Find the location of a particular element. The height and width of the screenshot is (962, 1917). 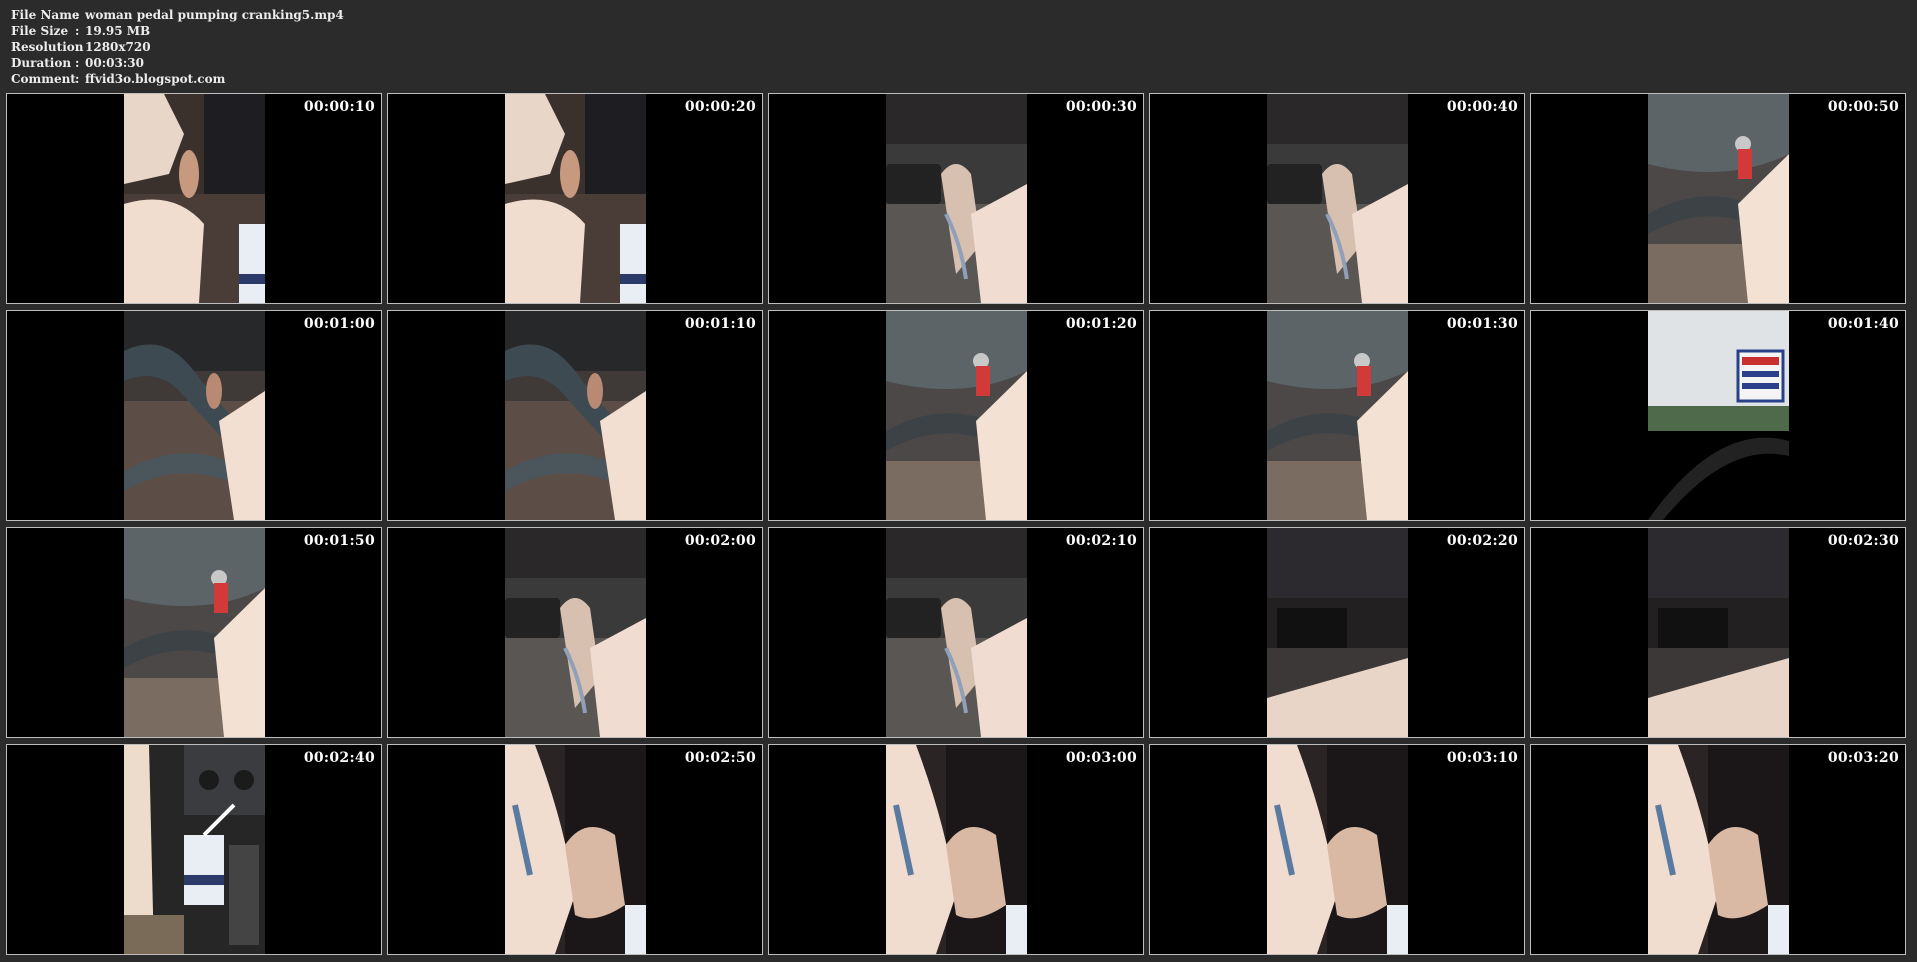

duration-row: Duration : 00:03:30 is located at coordinates (177, 63).